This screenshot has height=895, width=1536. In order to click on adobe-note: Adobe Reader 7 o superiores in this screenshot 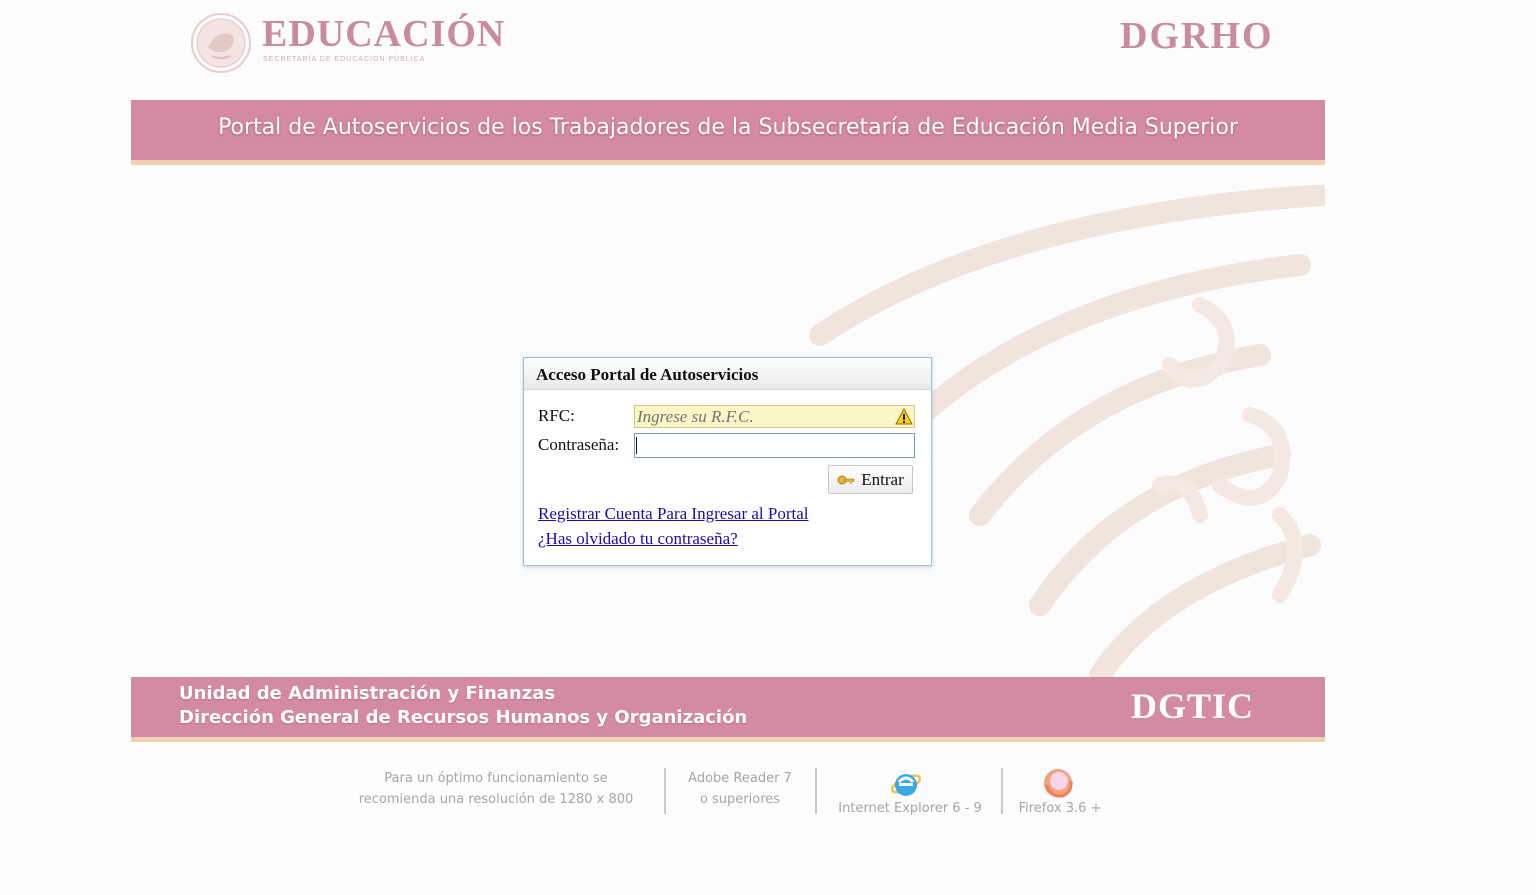, I will do `click(740, 789)`.